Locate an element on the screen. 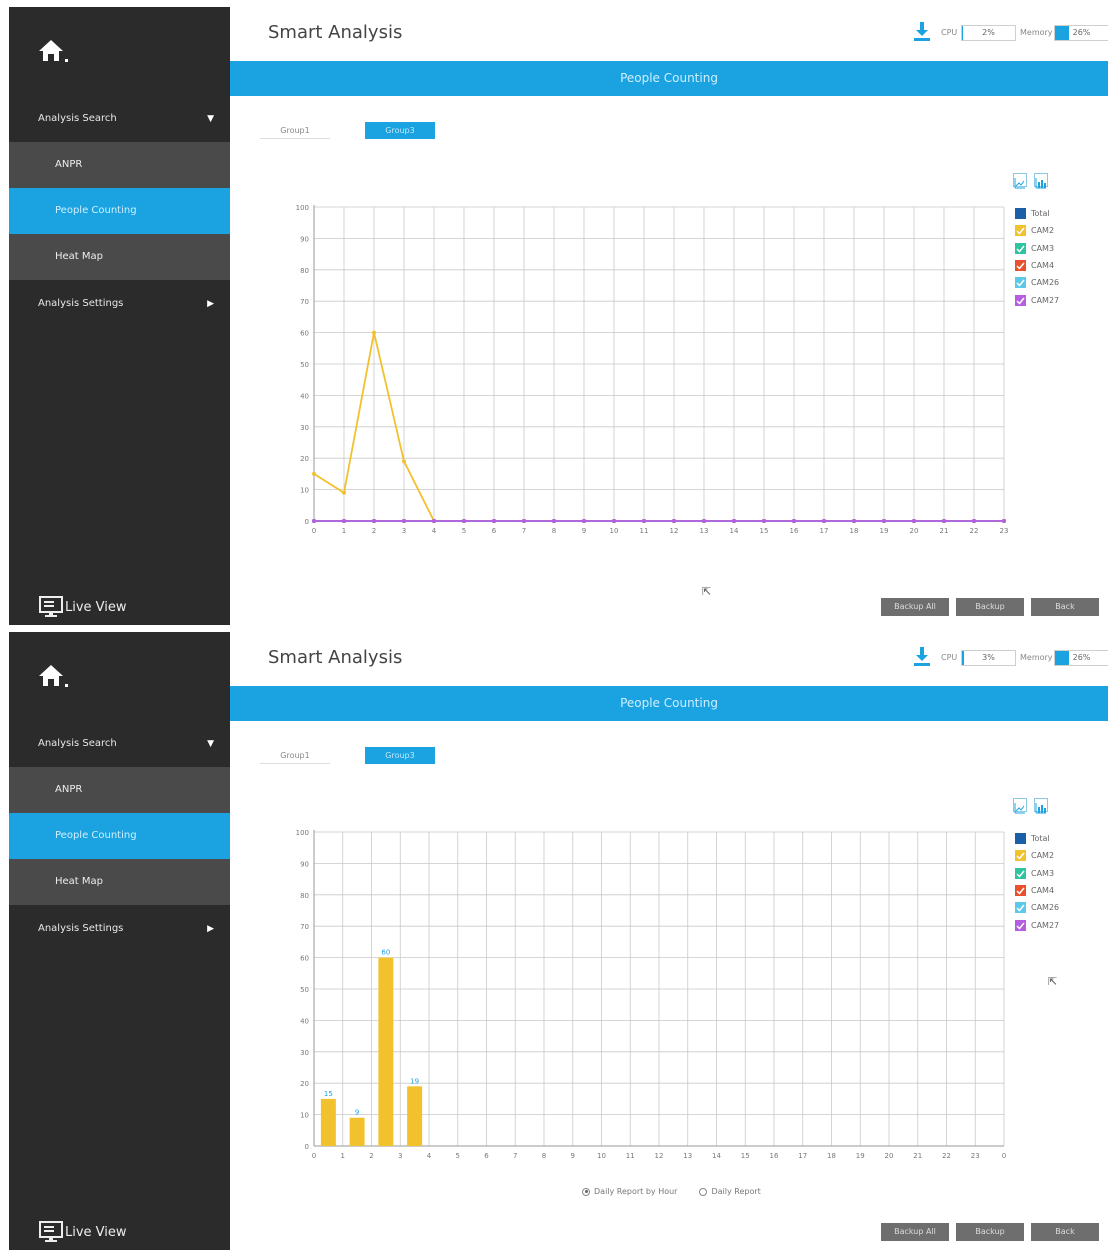 This screenshot has height=1250, width=1108. legend-label: CAM27 is located at coordinates (1045, 925).